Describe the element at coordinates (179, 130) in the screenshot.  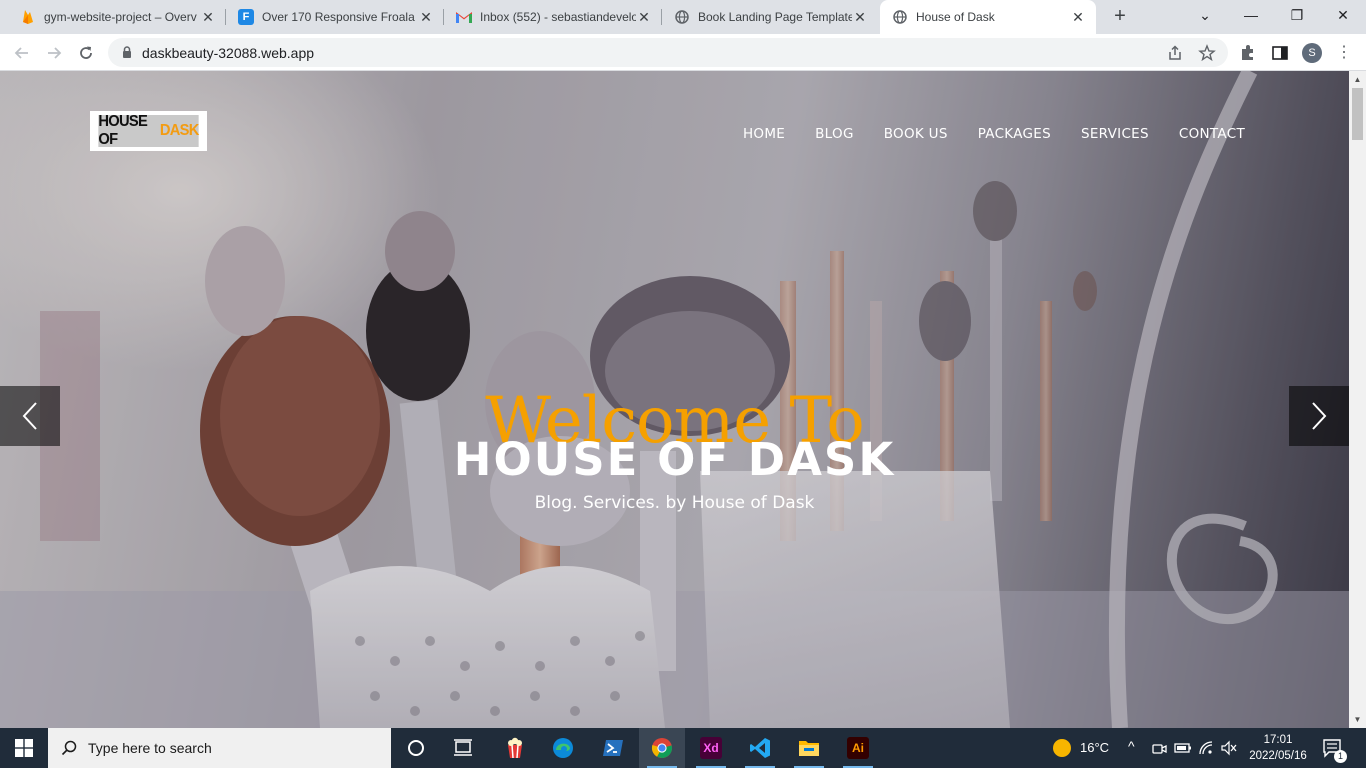
I see `logo-text-accent: DASK` at that location.